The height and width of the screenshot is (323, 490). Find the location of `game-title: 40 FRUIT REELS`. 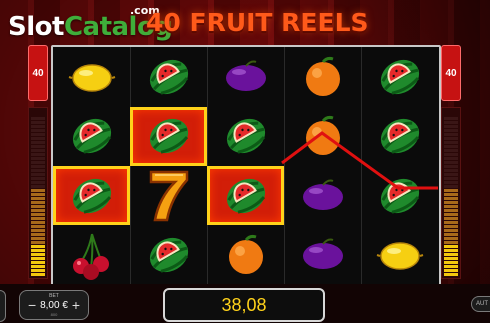

game-title: 40 FRUIT REELS is located at coordinates (257, 22).